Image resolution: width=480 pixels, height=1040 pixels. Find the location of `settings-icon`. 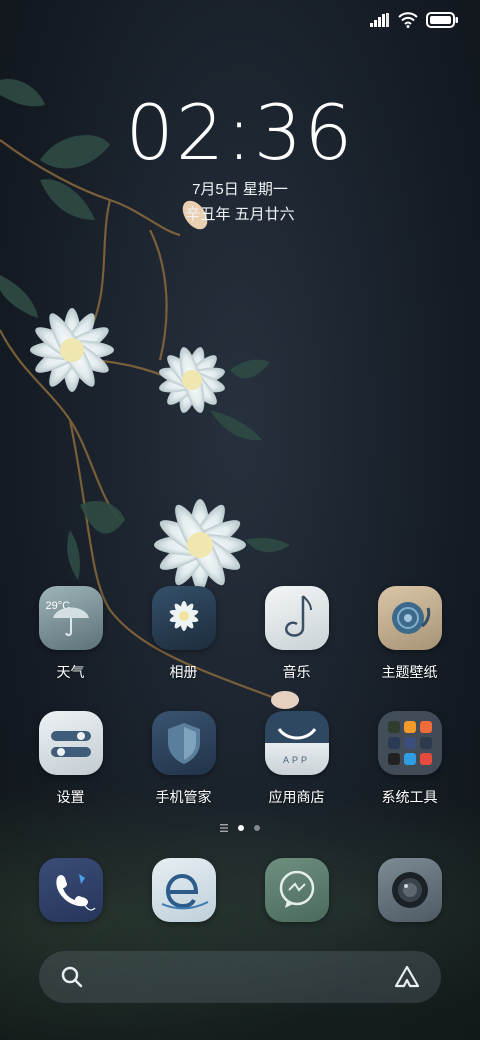

settings-icon is located at coordinates (70, 743).